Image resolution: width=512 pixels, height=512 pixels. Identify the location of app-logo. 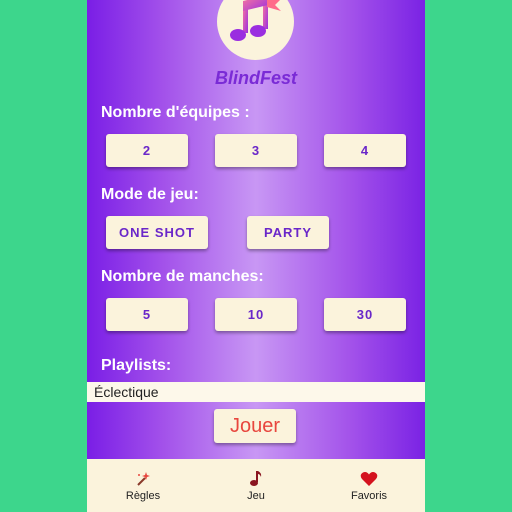
(255, 30).